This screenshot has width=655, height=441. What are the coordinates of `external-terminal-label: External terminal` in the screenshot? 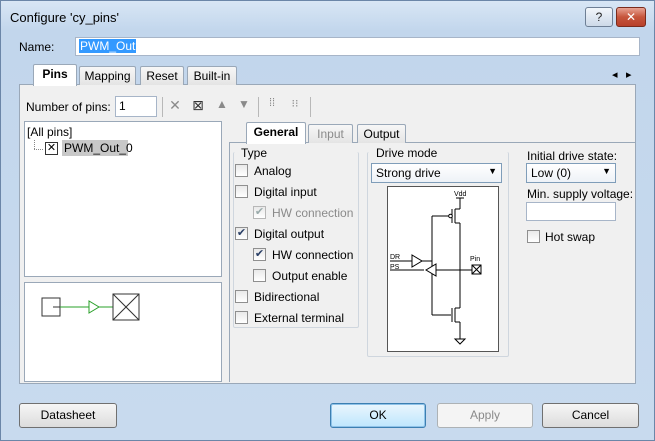 It's located at (299, 318).